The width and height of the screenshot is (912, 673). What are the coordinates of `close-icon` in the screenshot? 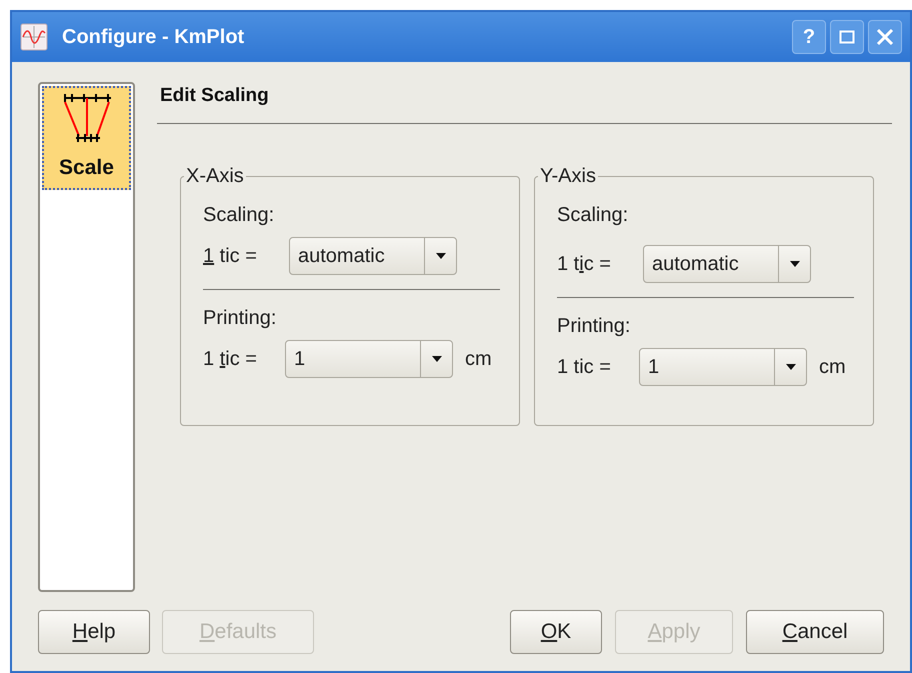 It's located at (885, 37).